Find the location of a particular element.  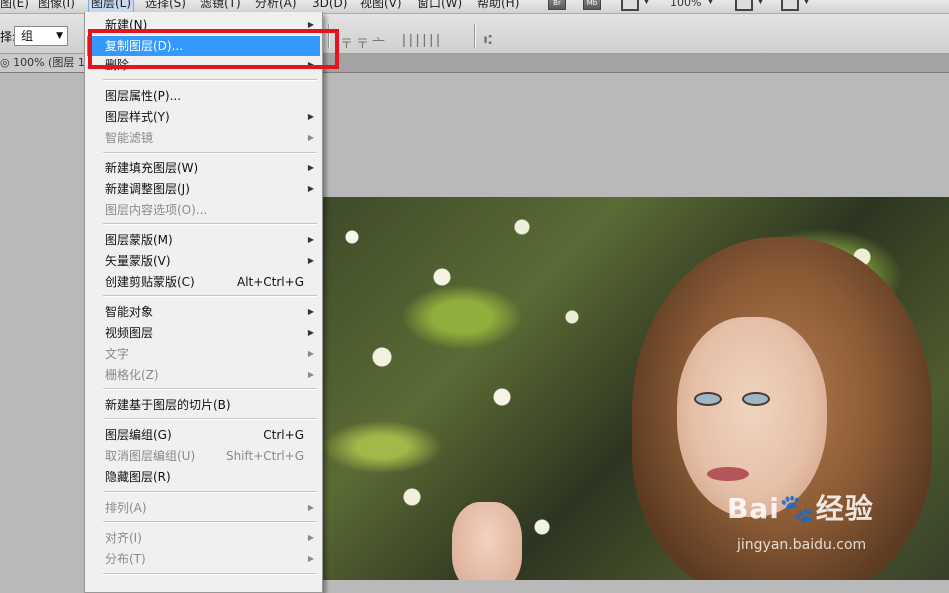

menu-item-new-layer-based-slice: 新建基于图层的切片(B) is located at coordinates (203, 405).